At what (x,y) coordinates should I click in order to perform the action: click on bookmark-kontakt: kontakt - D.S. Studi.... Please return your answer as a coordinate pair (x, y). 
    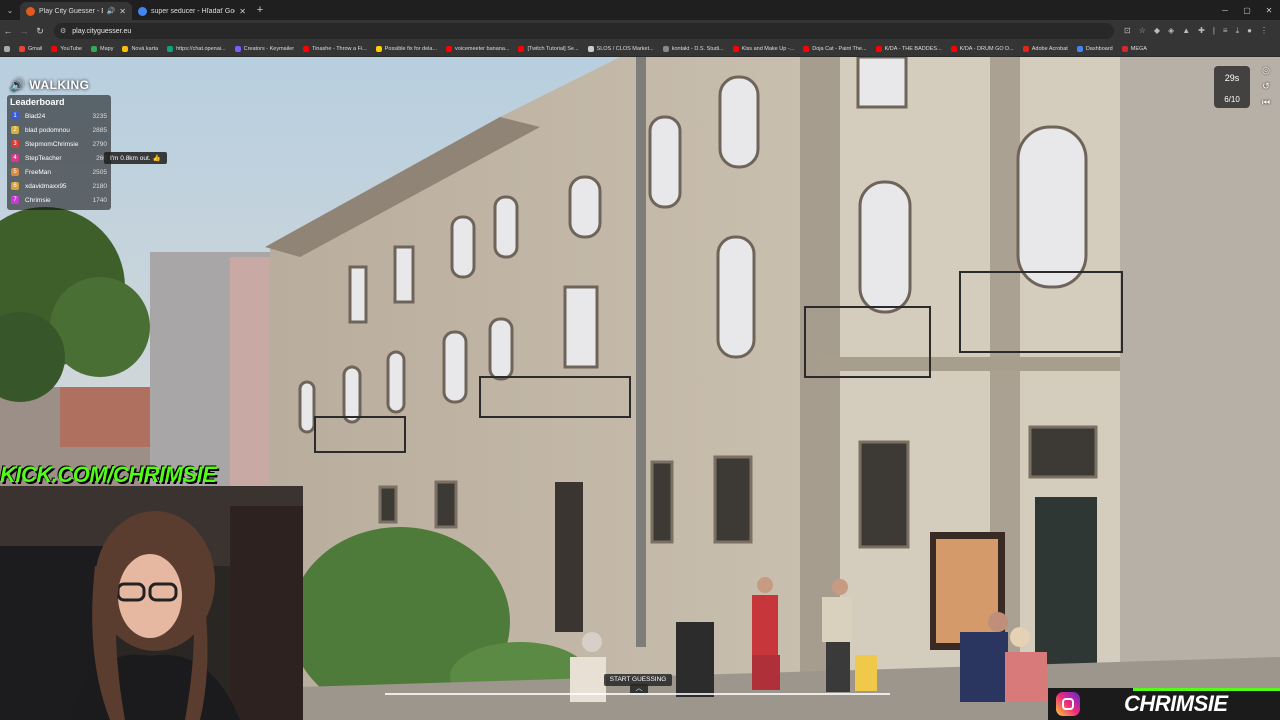
    Looking at the image, I should click on (693, 49).